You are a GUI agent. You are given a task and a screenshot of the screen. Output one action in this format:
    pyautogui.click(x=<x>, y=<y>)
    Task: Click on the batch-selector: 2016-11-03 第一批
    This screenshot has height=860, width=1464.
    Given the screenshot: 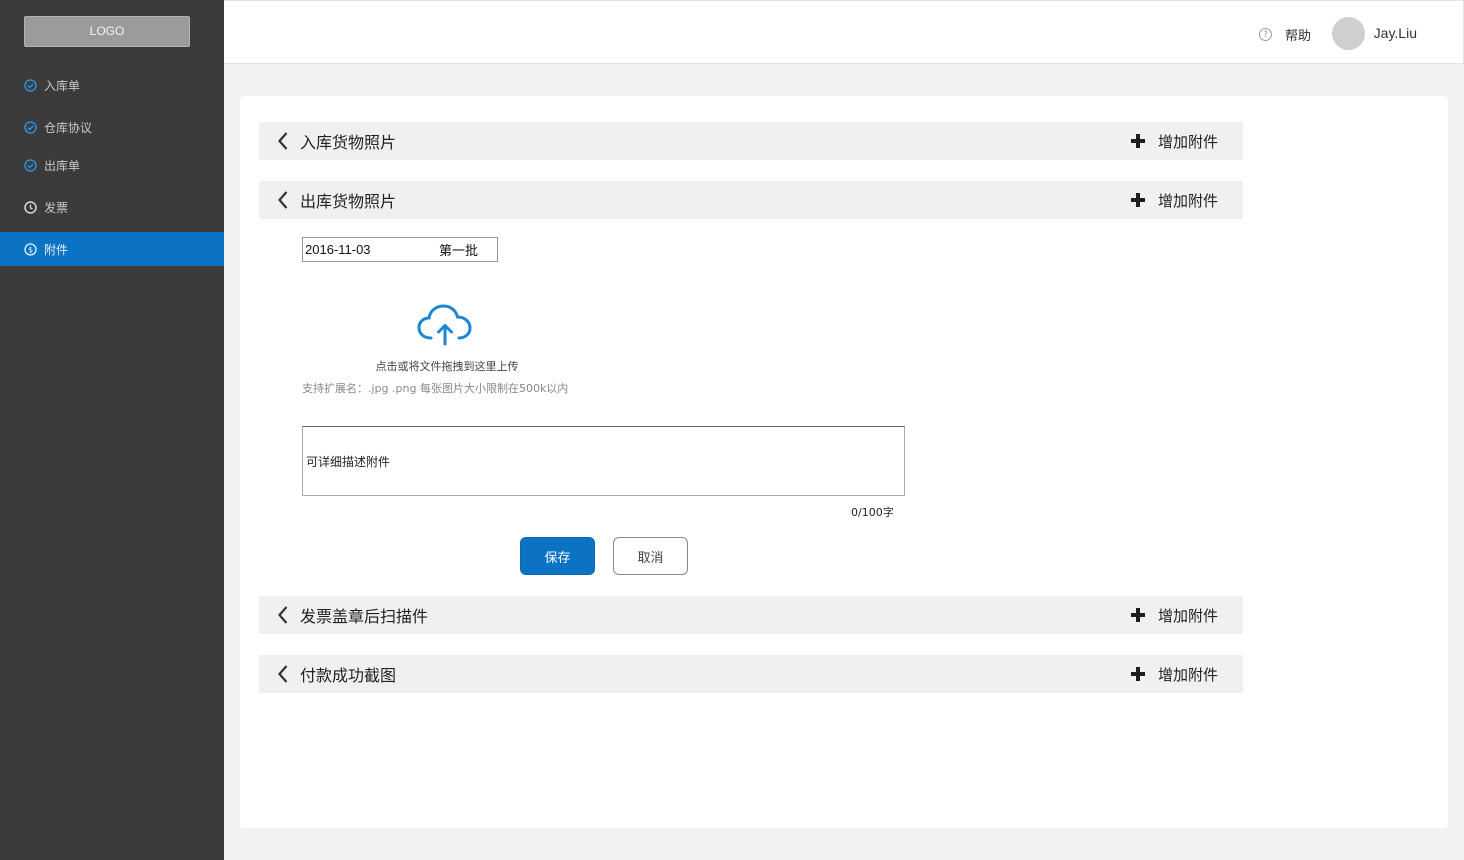 What is the action you would take?
    pyautogui.click(x=400, y=249)
    